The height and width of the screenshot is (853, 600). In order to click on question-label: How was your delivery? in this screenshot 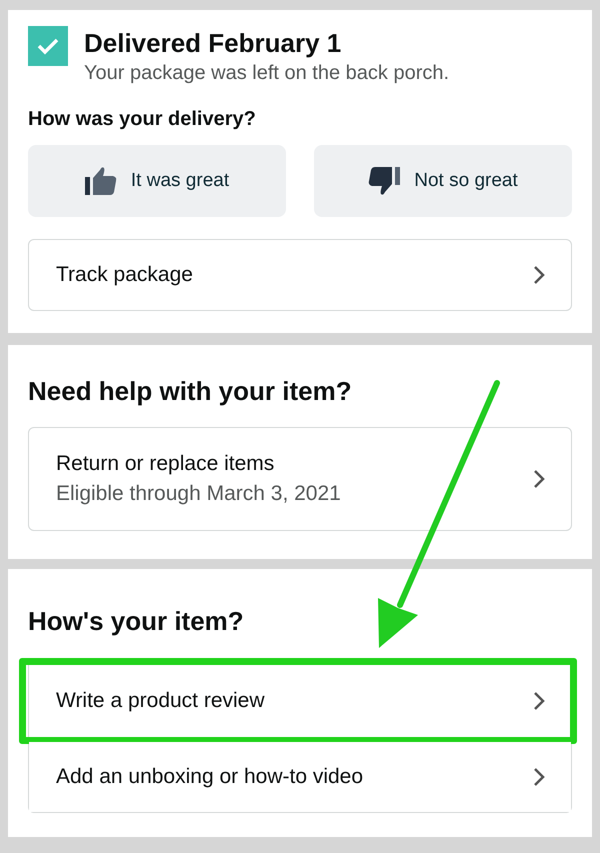, I will do `click(142, 119)`.